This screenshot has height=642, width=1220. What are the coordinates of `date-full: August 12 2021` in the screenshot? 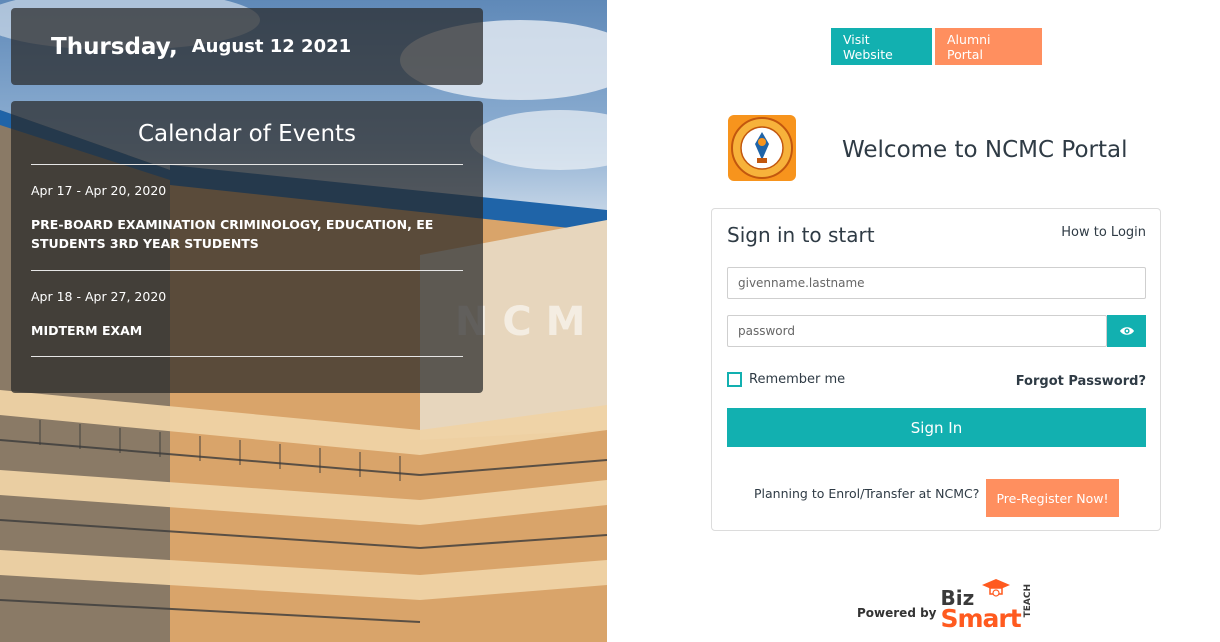 It's located at (271, 46).